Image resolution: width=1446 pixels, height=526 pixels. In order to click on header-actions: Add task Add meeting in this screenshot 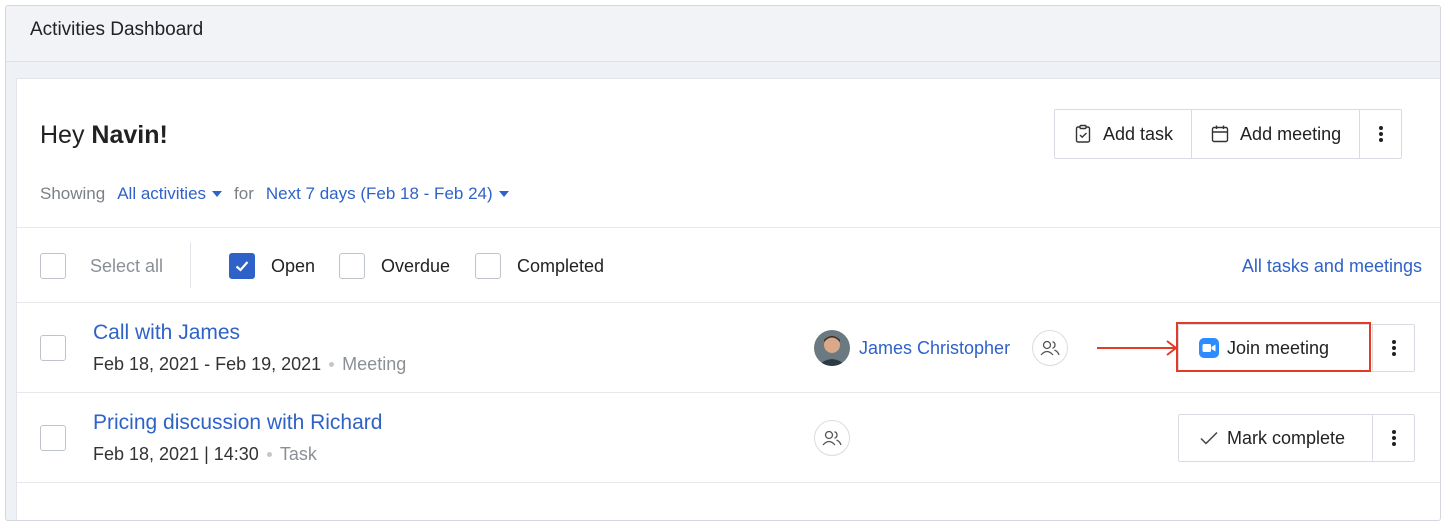, I will do `click(1228, 134)`.